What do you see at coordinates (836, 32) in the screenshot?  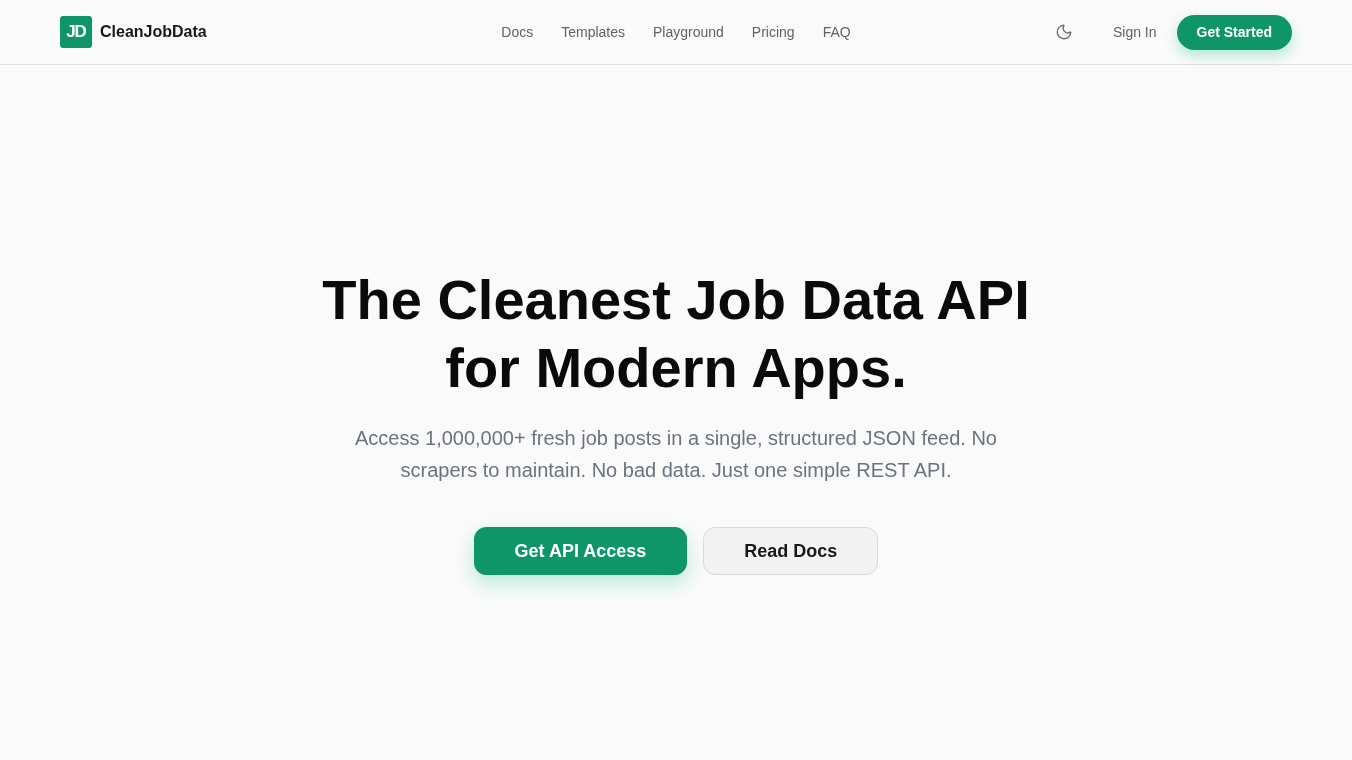 I see `nav-link: FAQ` at bounding box center [836, 32].